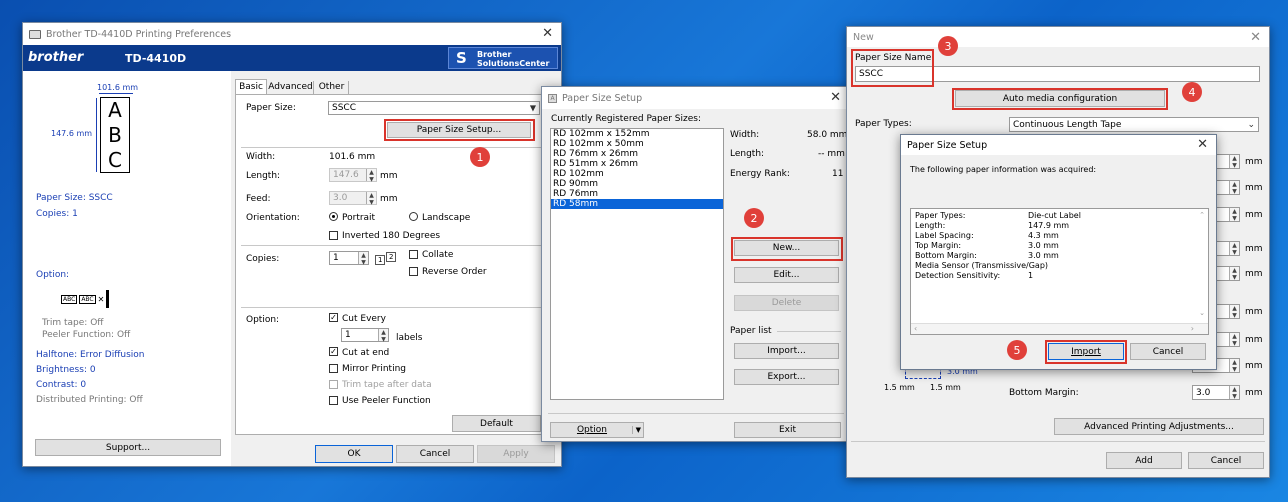 Image resolution: width=1288 pixels, height=502 pixels. What do you see at coordinates (333, 384) in the screenshot?
I see `trim-after-checkbox` at bounding box center [333, 384].